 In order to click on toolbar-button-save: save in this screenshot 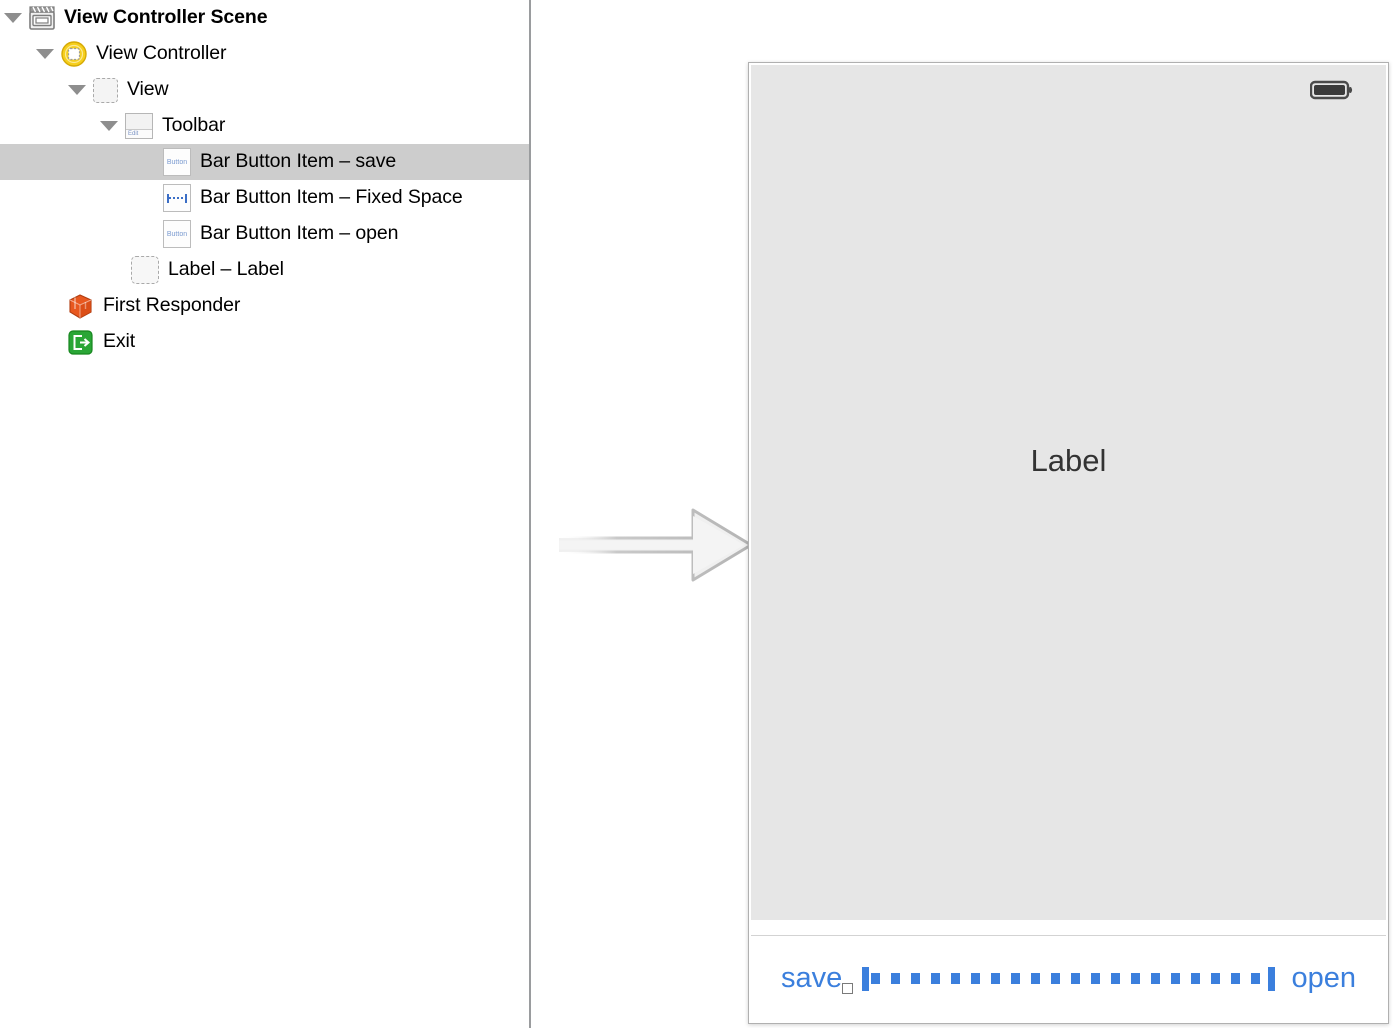, I will do `click(817, 978)`.